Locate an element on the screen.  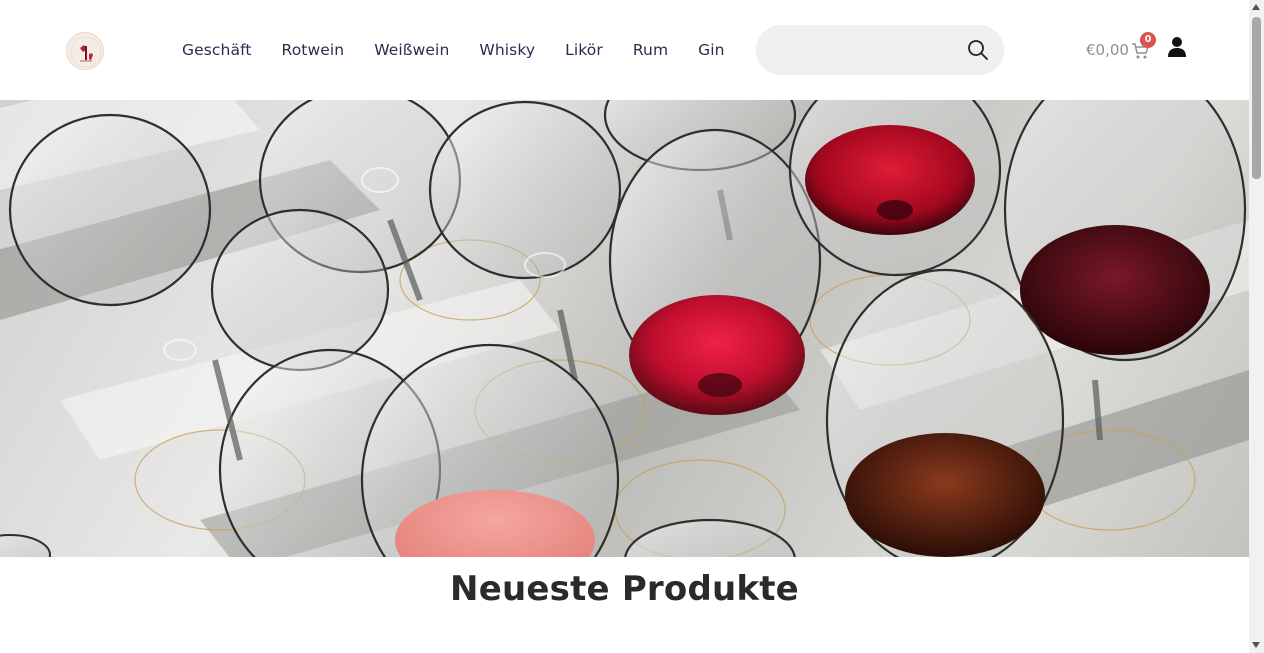
nav-item-rum: Rum is located at coordinates (650, 50).